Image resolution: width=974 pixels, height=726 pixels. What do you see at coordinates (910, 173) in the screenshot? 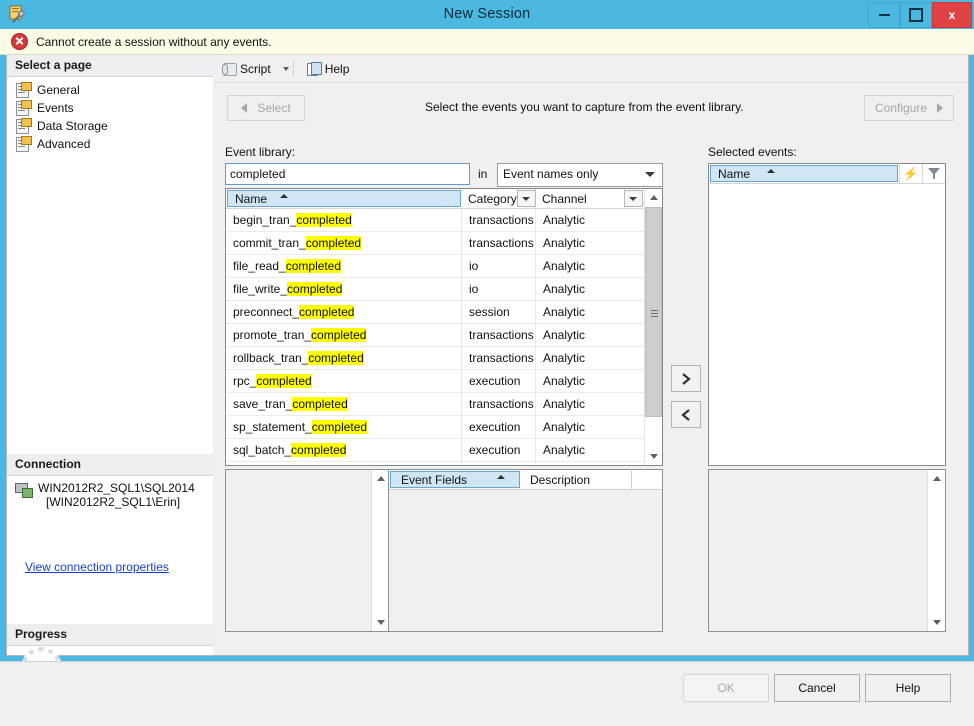
I see `selected-events-bolt-button: ⚡` at bounding box center [910, 173].